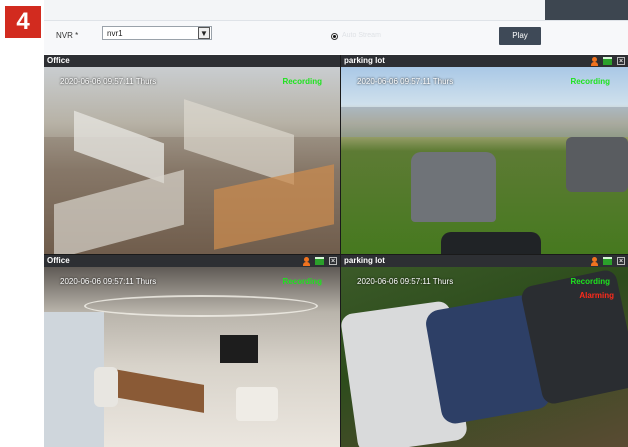 The image size is (628, 447). Describe the element at coordinates (361, 35) in the screenshot. I see `auto-stream-label: Auto Stream` at that location.